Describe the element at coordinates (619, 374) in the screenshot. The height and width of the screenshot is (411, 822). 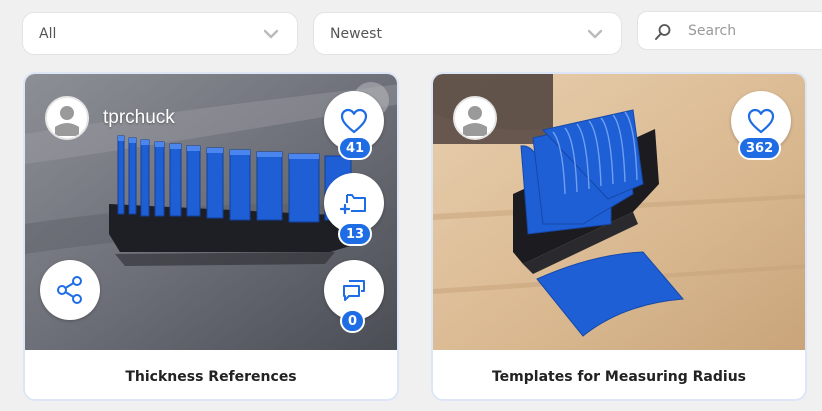
I see `design-title: Templates for Measuring Radius` at that location.